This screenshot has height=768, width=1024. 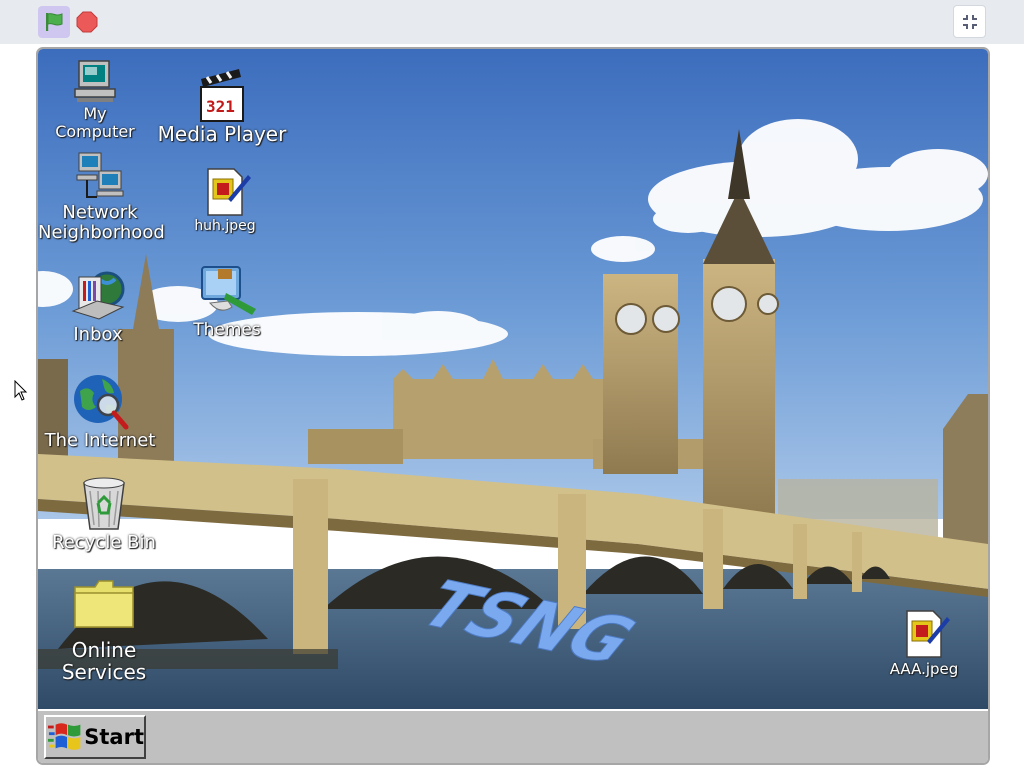 What do you see at coordinates (114, 737) in the screenshot?
I see `start-label: Start` at bounding box center [114, 737].